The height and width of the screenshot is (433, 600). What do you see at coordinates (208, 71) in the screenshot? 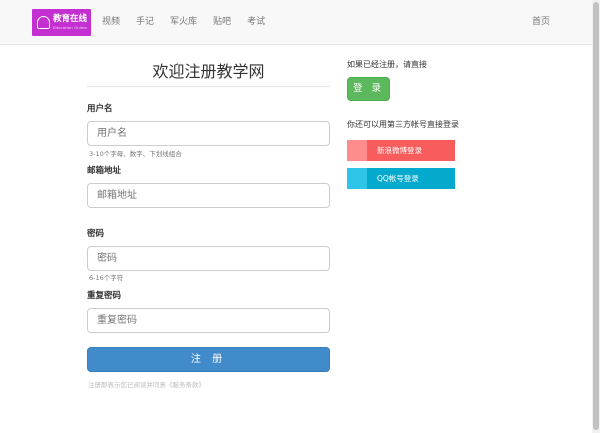
I see `page-title: 欢迎注册教学网` at bounding box center [208, 71].